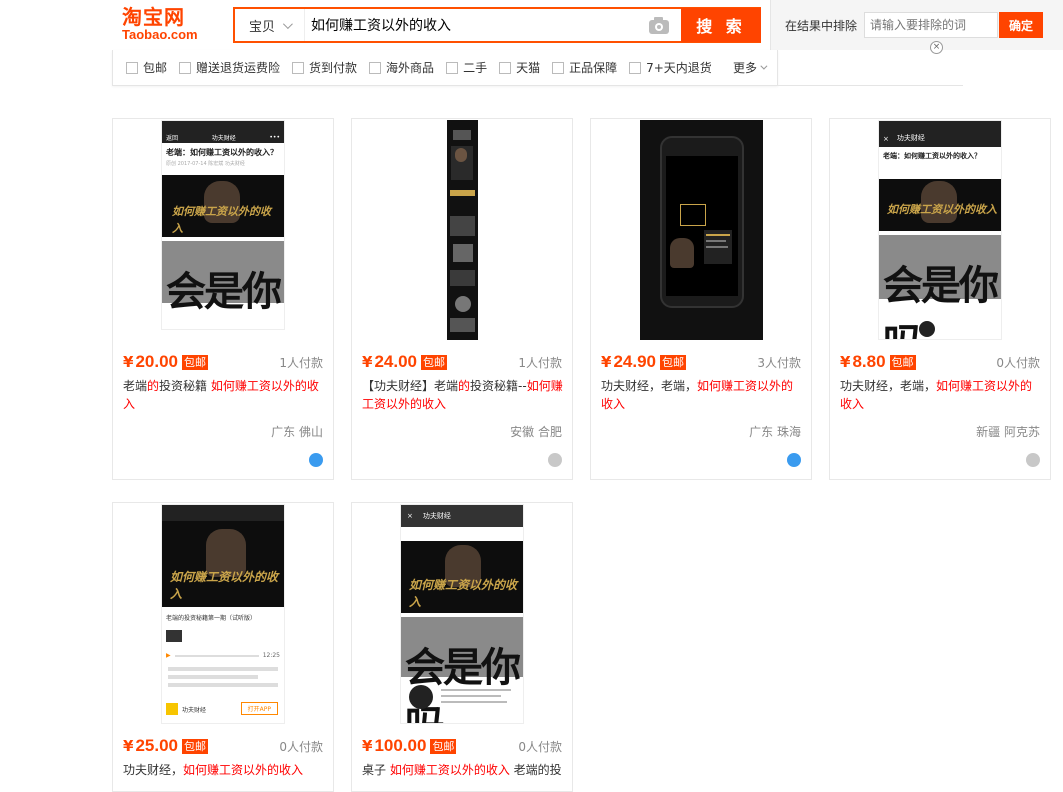  Describe the element at coordinates (395, 361) in the screenshot. I see `price: 24.00` at that location.